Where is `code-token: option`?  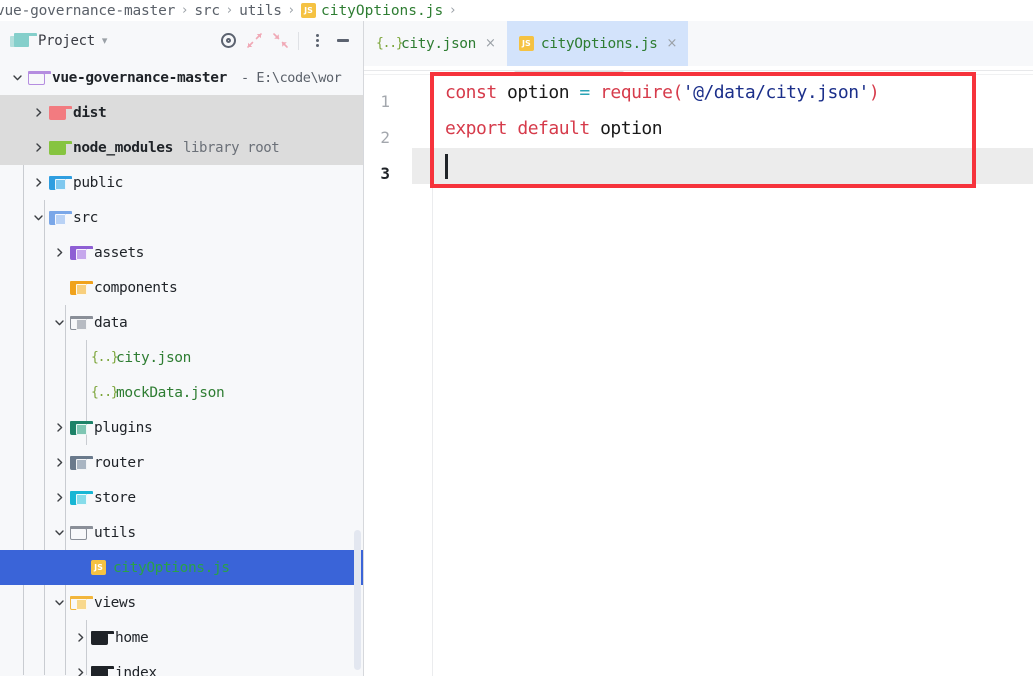
code-token: option is located at coordinates (538, 92).